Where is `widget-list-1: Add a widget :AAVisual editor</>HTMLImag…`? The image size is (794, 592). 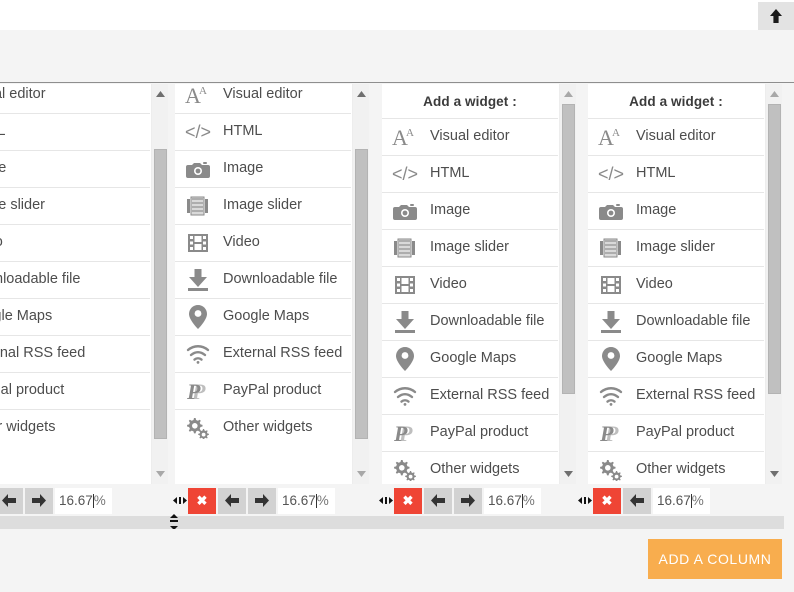 widget-list-1: Add a widget :AAVisual editor</>HTMLImag… is located at coordinates (75, 265).